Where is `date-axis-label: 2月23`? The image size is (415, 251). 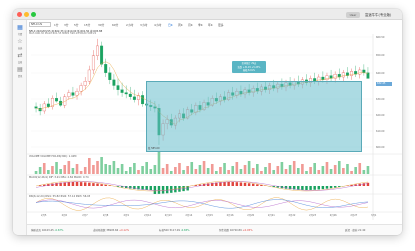 date-axis-label: 2月23 is located at coordinates (313, 215).